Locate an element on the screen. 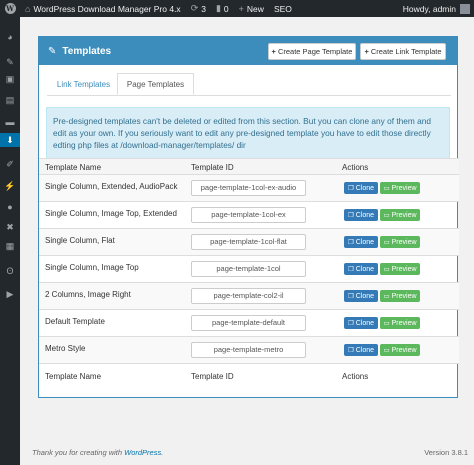 This screenshot has width=474, height=465. header-template-id: Template ID is located at coordinates (212, 167).